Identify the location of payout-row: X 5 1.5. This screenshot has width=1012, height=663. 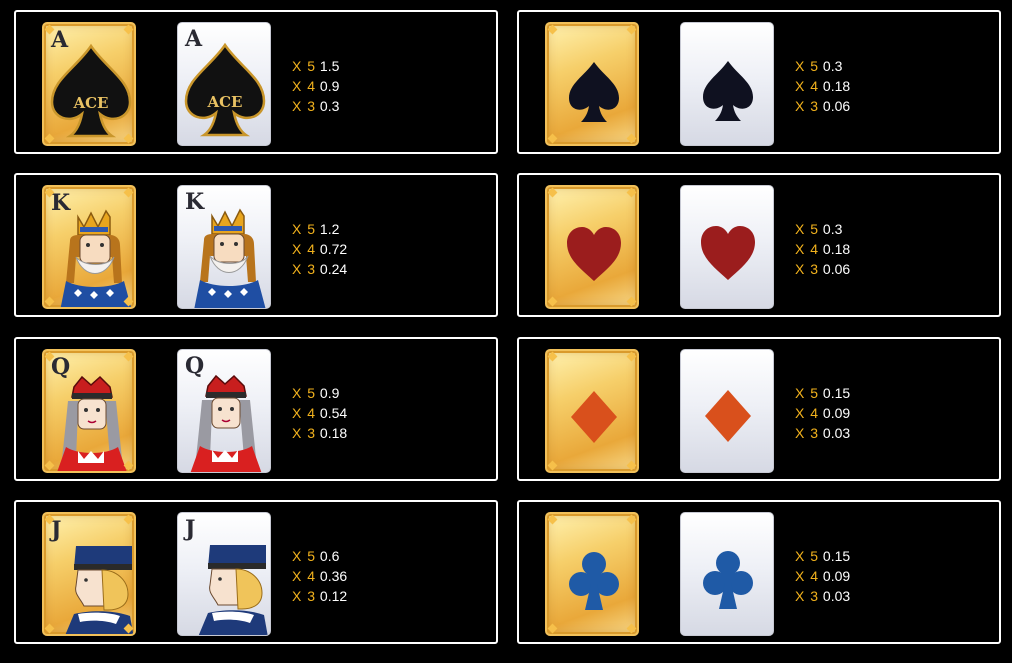
(315, 66).